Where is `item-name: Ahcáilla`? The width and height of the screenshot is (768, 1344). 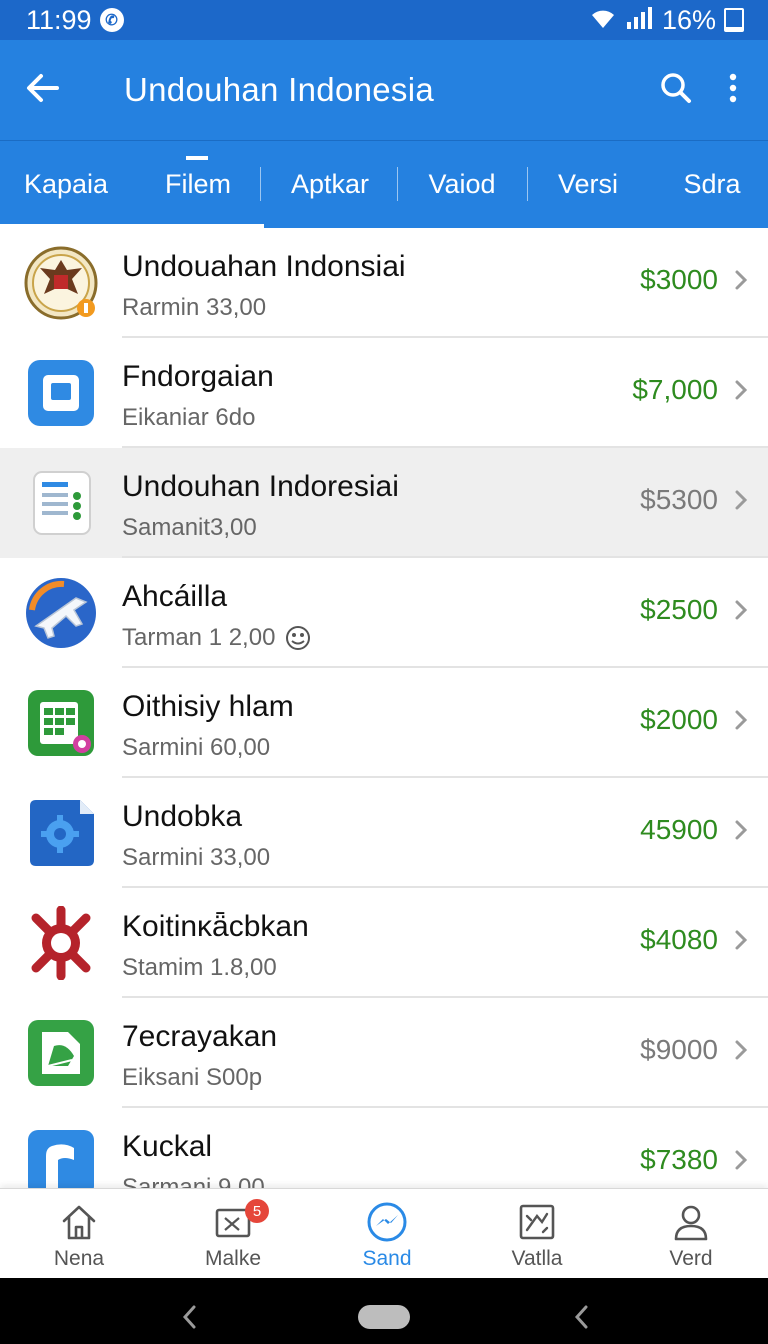 item-name: Ahcáilla is located at coordinates (175, 596).